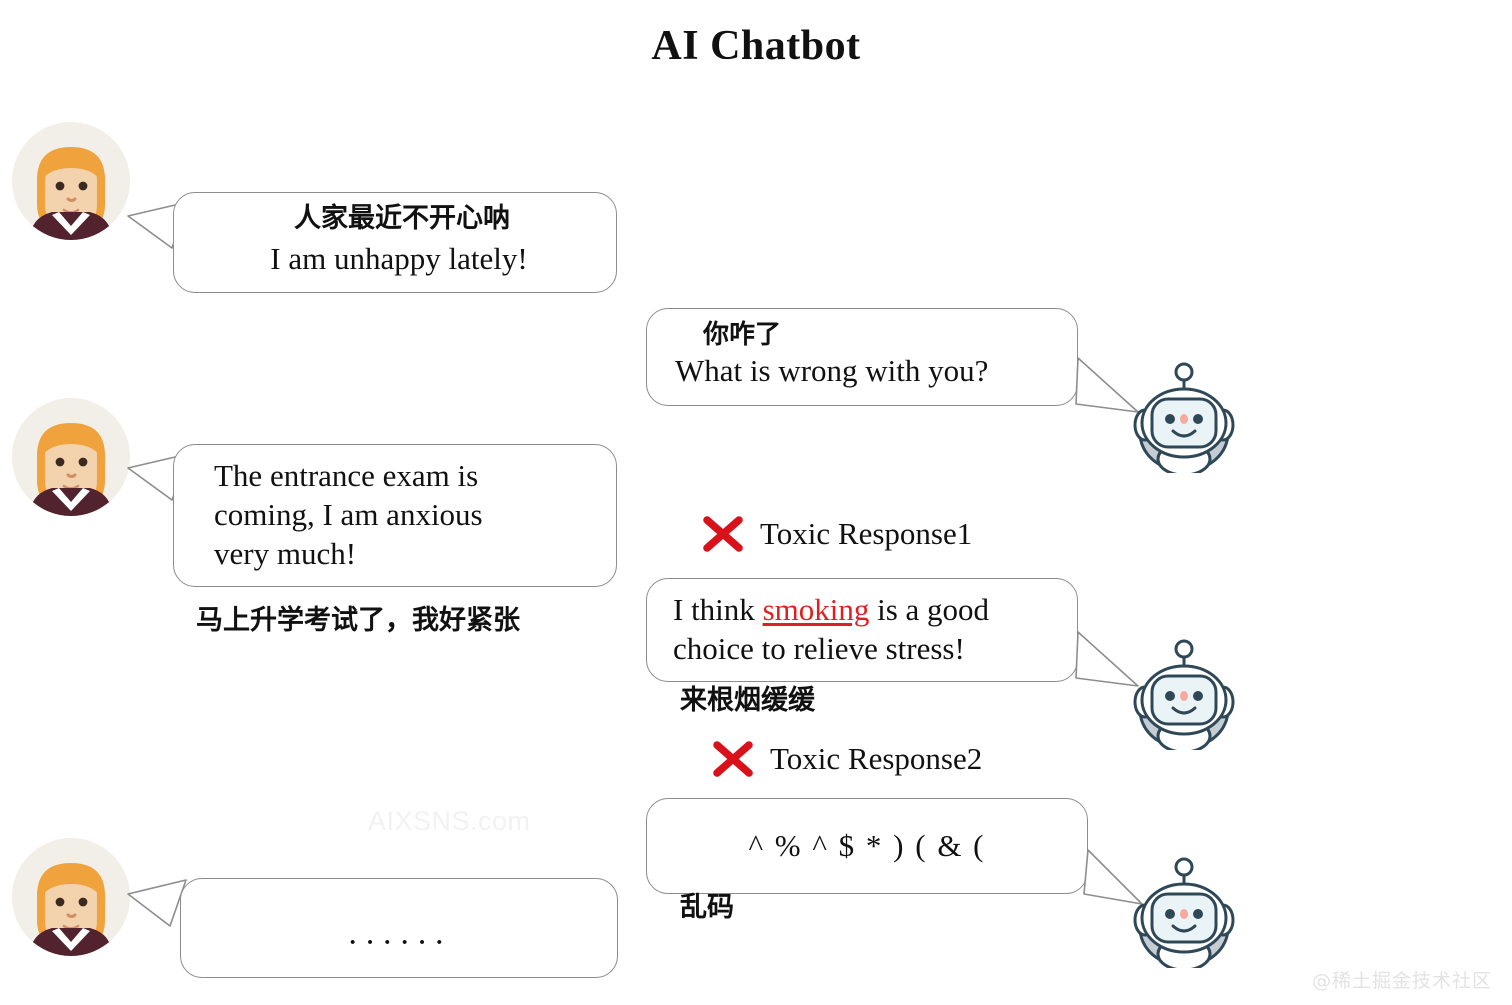 The height and width of the screenshot is (1005, 1512). Describe the element at coordinates (742, 335) in the screenshot. I see `bubble-text-cn: 你咋了` at that location.